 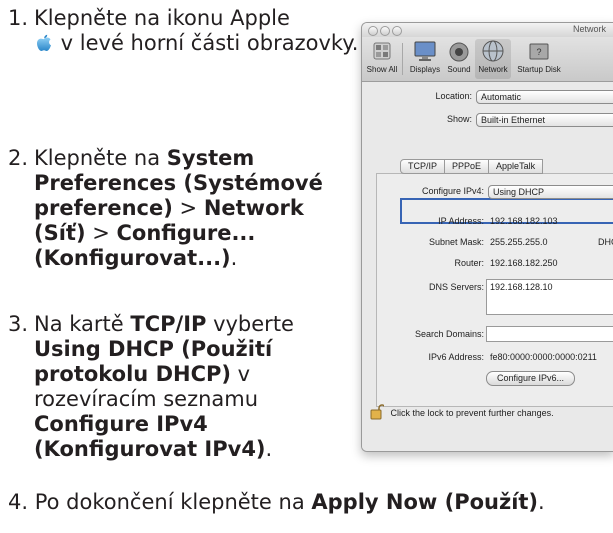 What do you see at coordinates (250, 324) in the screenshot?
I see `step-text-part: vyberte` at bounding box center [250, 324].